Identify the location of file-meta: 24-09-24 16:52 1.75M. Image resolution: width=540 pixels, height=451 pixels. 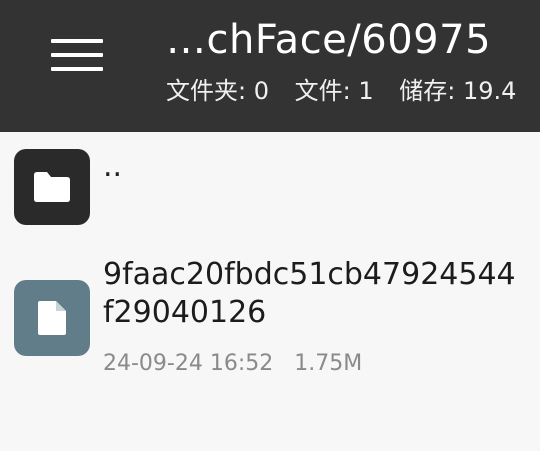
(232, 363).